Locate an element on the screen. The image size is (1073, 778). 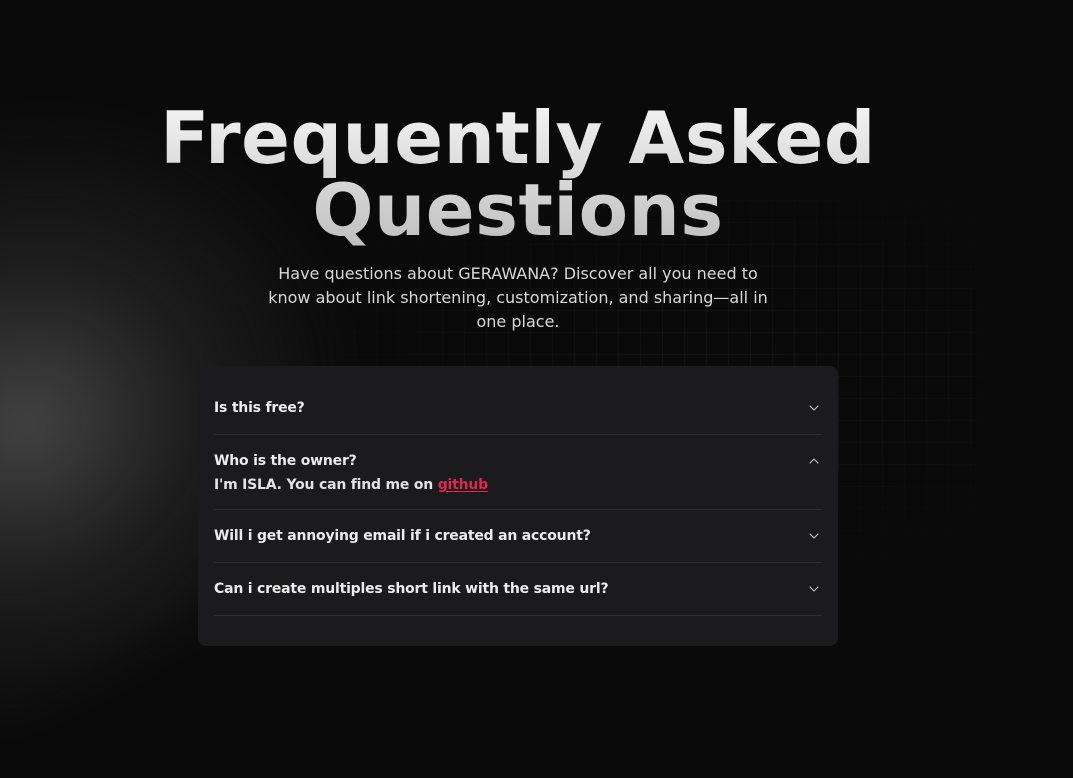
page-title: Frequently Asked Questions is located at coordinates (518, 174).